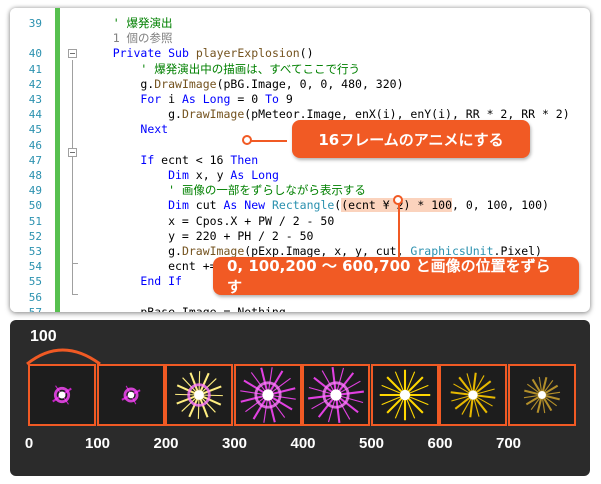 This screenshot has width=601, height=484. I want to click on code-line: End If, so click(133, 281).